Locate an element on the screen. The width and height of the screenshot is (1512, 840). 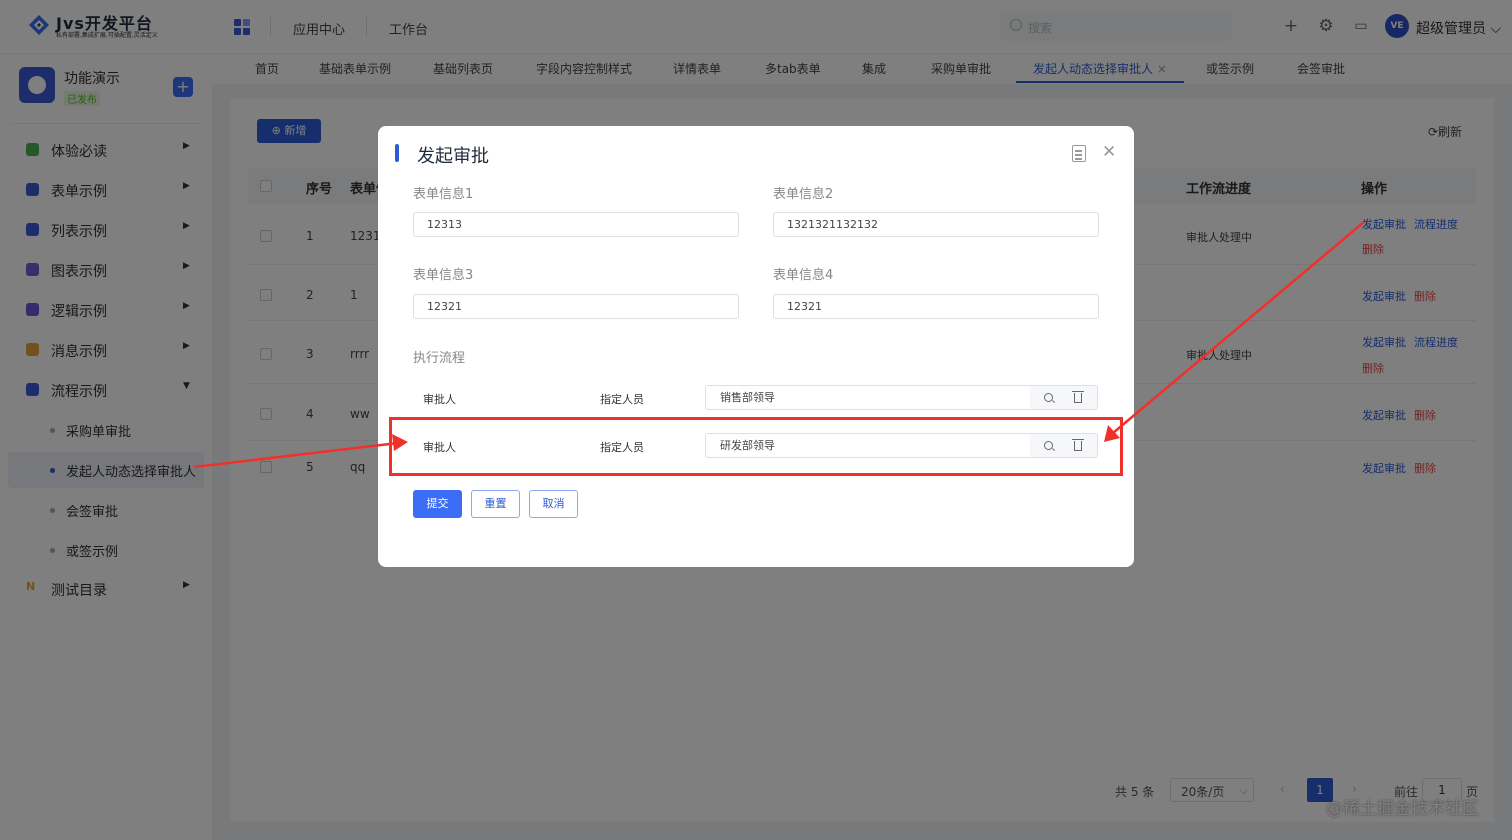
field-label: 表单信息2 is located at coordinates (803, 194).